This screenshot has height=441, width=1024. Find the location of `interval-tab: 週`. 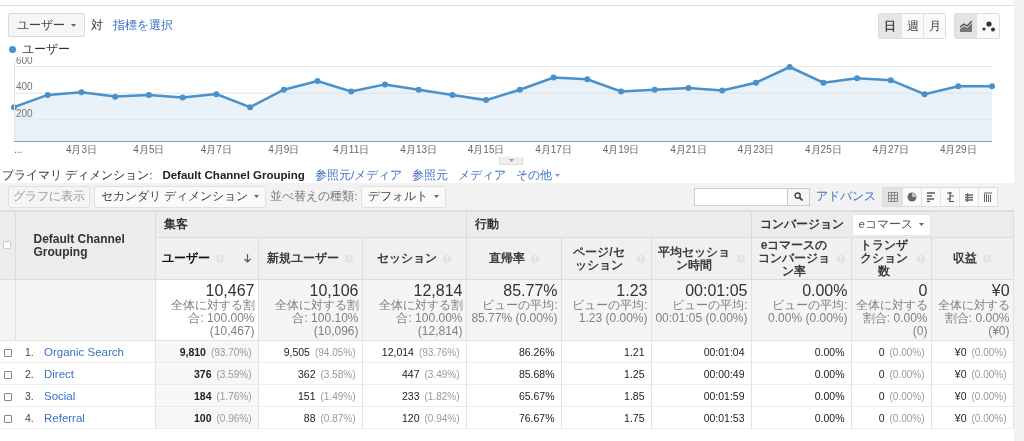

interval-tab: 週 is located at coordinates (912, 26).